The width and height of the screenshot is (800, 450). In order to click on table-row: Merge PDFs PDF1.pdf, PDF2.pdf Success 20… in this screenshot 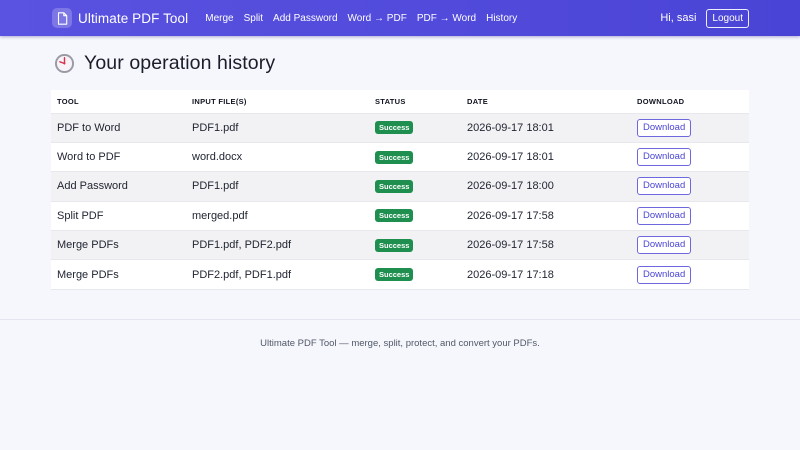, I will do `click(400, 245)`.